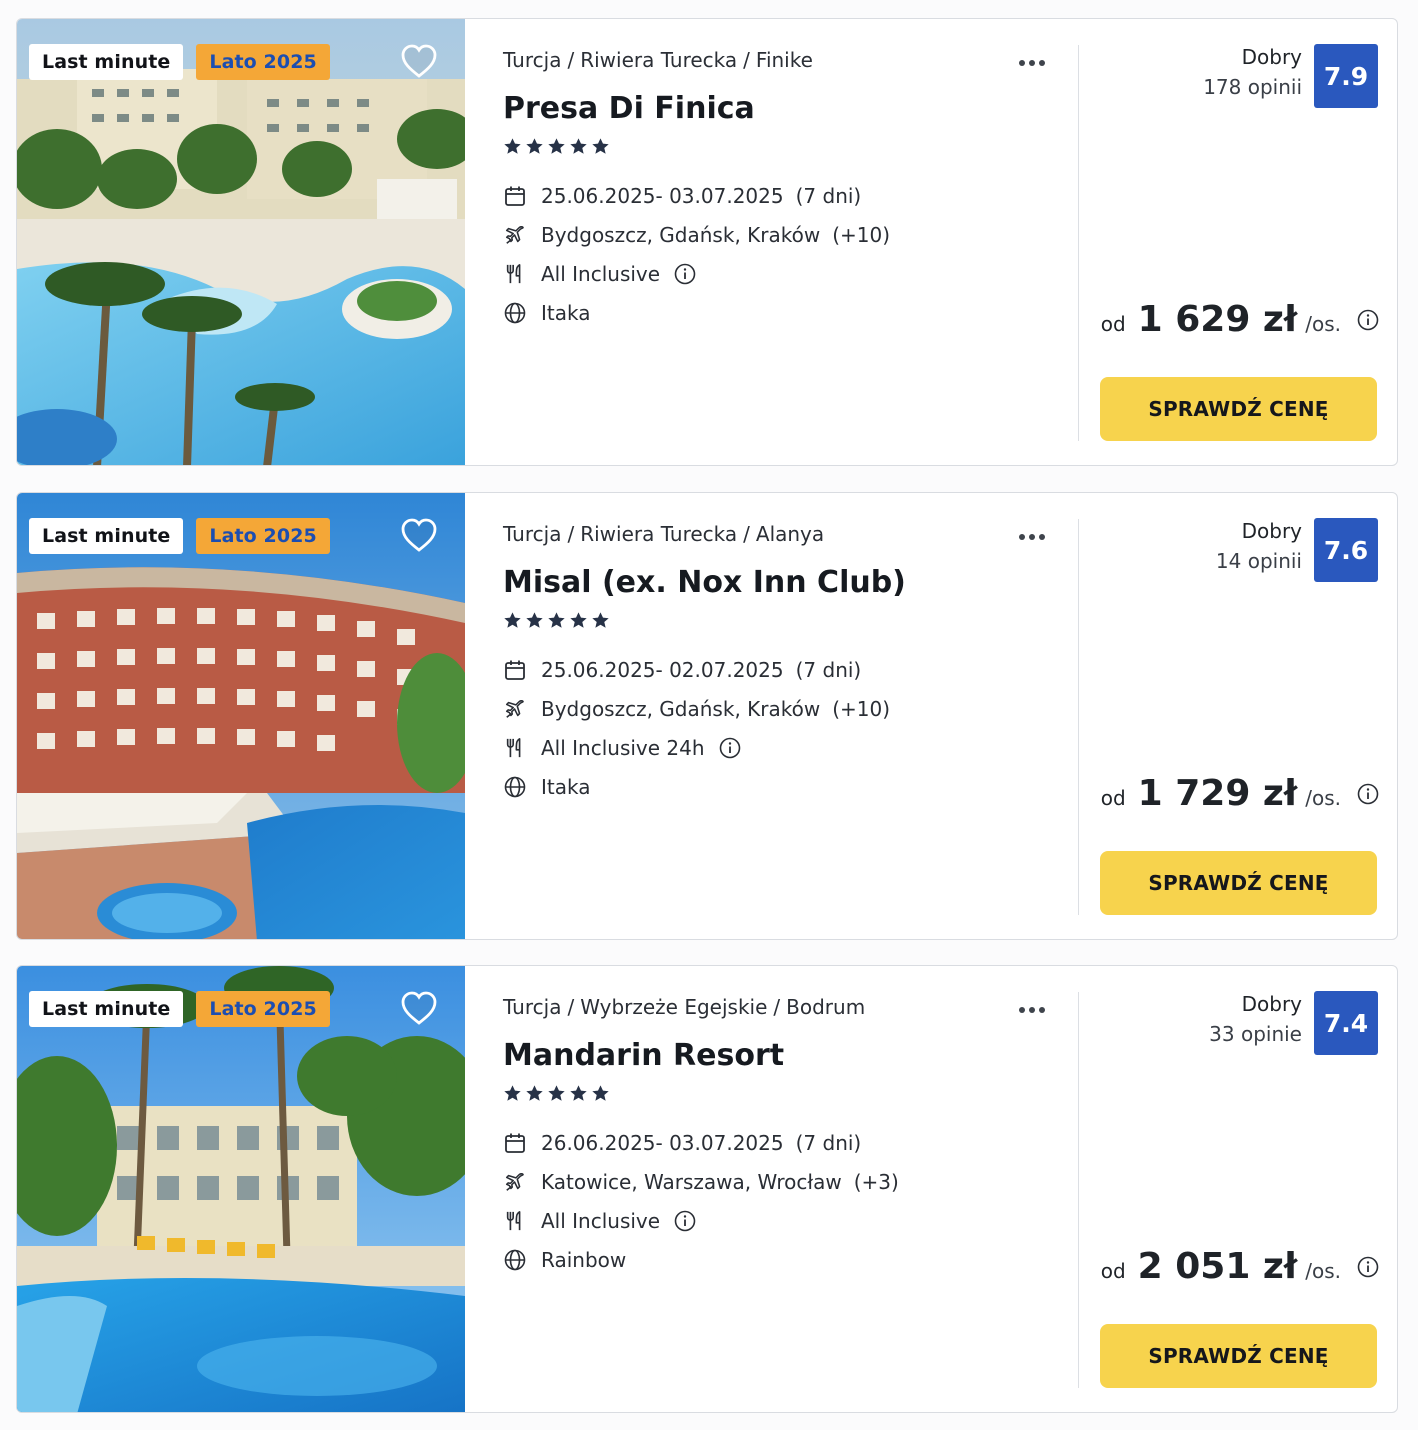 The height and width of the screenshot is (1430, 1418). Describe the element at coordinates (673, 1007) in the screenshot. I see `breadcrumb-region: Wybrzeże Egejskie` at that location.